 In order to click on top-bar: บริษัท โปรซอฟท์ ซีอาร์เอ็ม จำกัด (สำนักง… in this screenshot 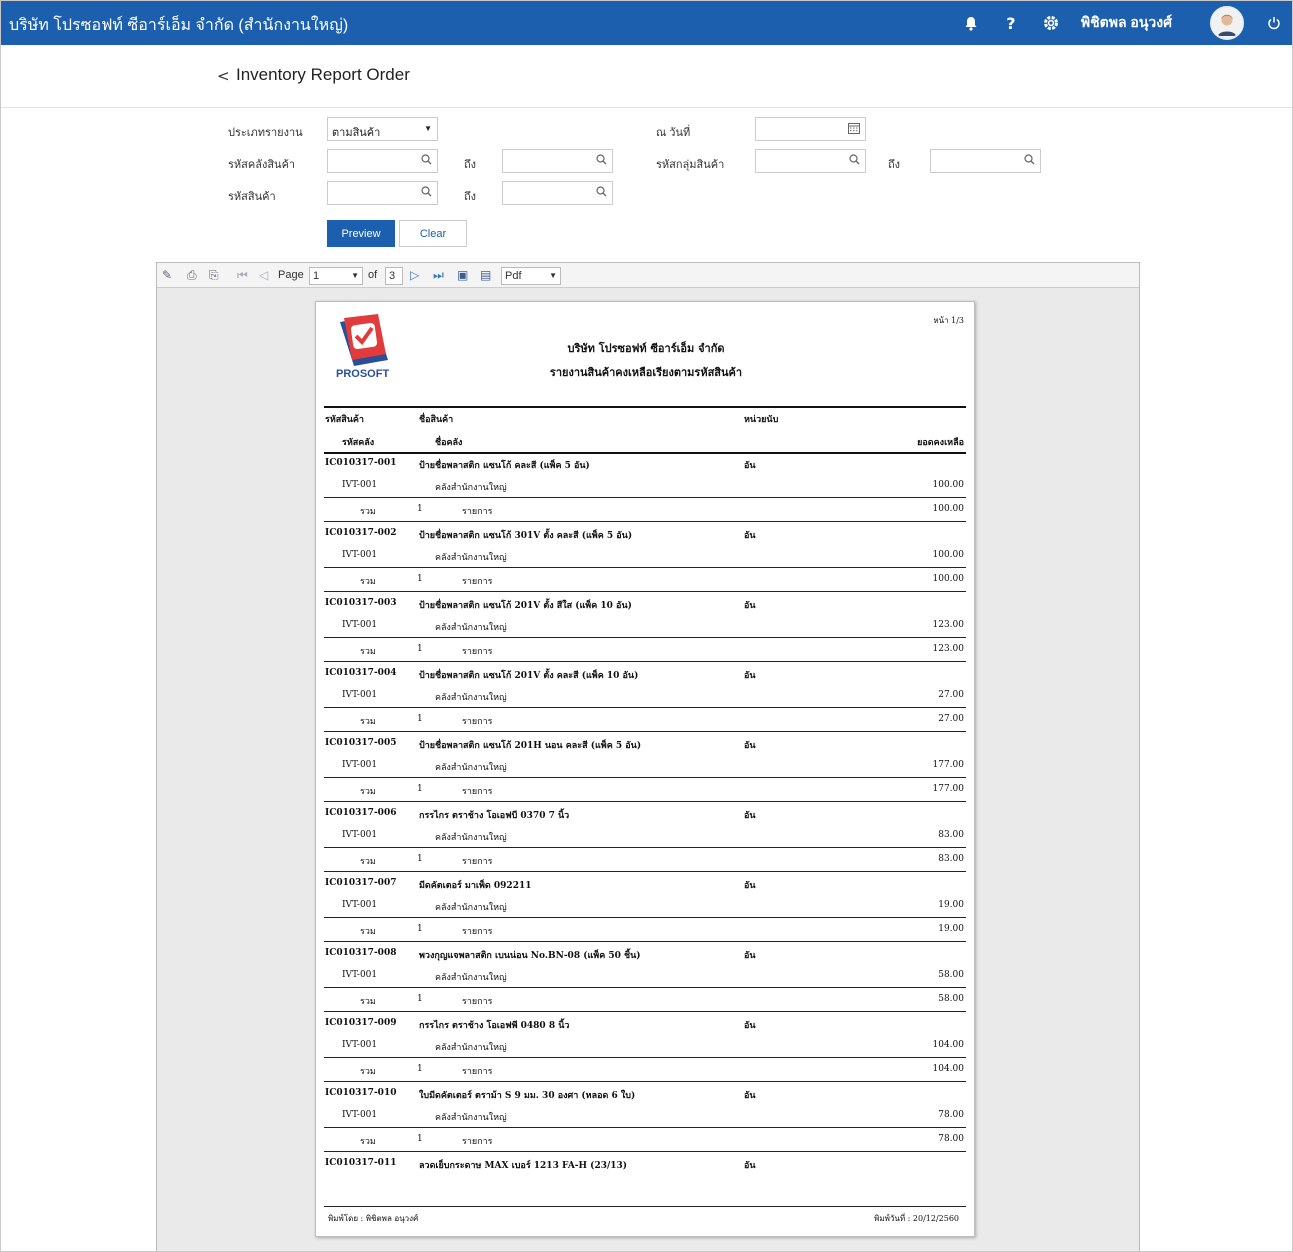, I will do `click(646, 23)`.